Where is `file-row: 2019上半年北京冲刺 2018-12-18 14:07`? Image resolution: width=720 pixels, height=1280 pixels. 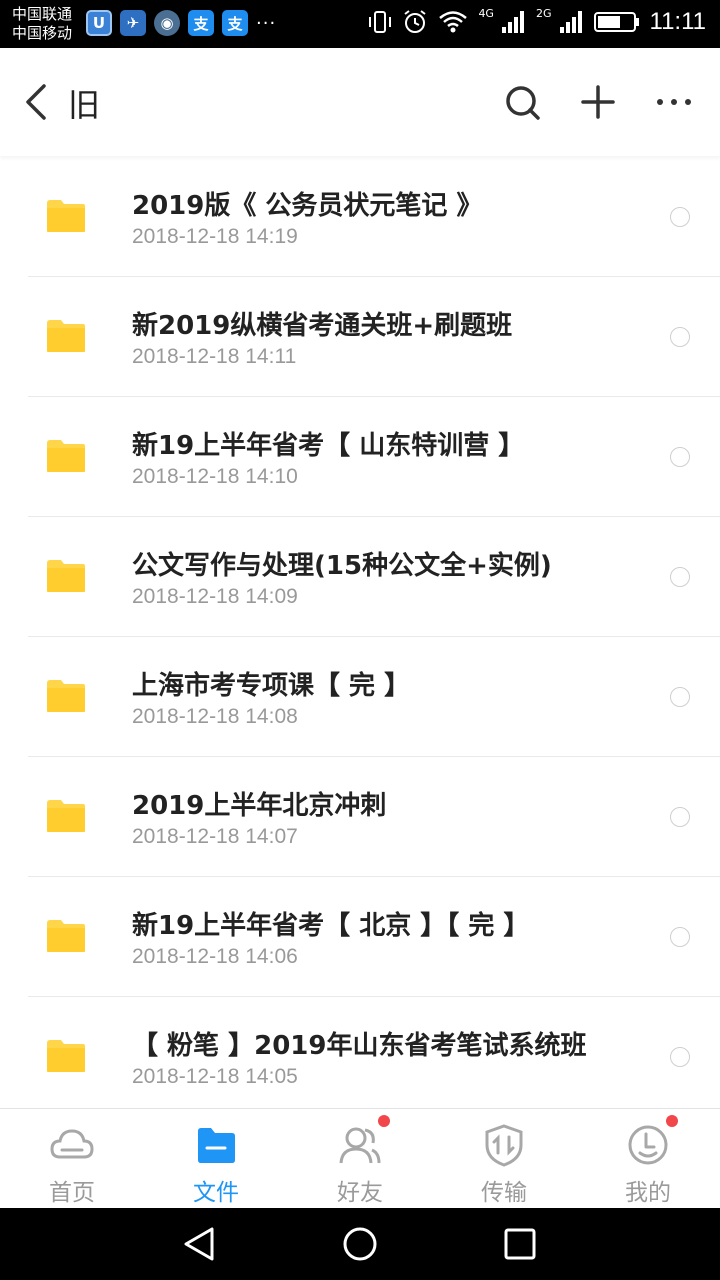
file-row: 2019上半年北京冲刺 2018-12-18 14:07 is located at coordinates (360, 817).